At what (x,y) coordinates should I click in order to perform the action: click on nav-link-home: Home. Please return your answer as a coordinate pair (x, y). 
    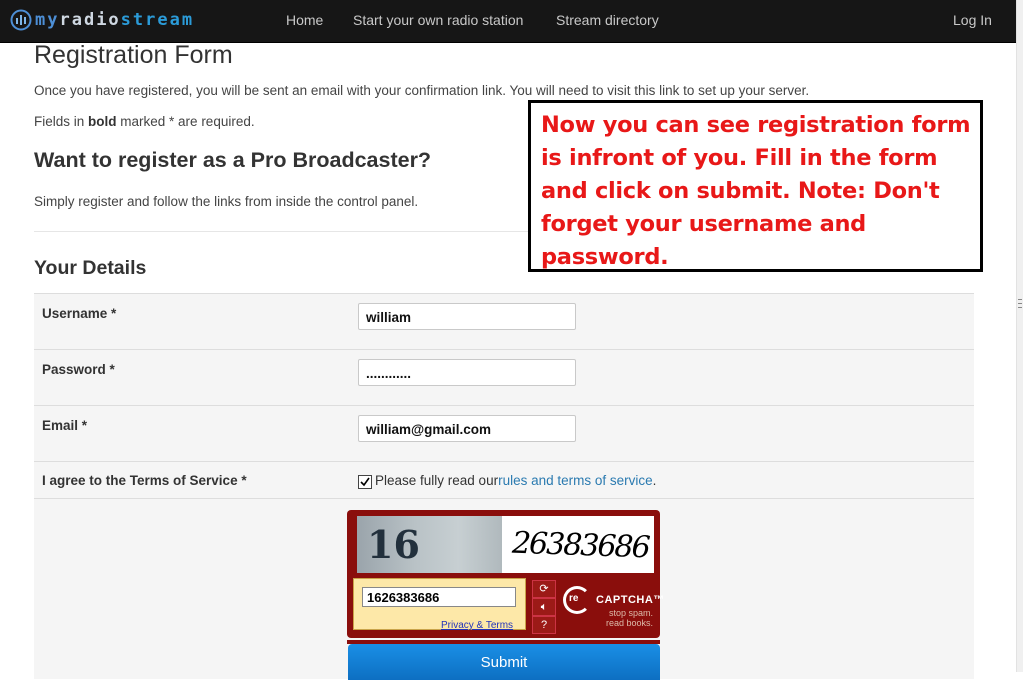
    Looking at the image, I should click on (304, 20).